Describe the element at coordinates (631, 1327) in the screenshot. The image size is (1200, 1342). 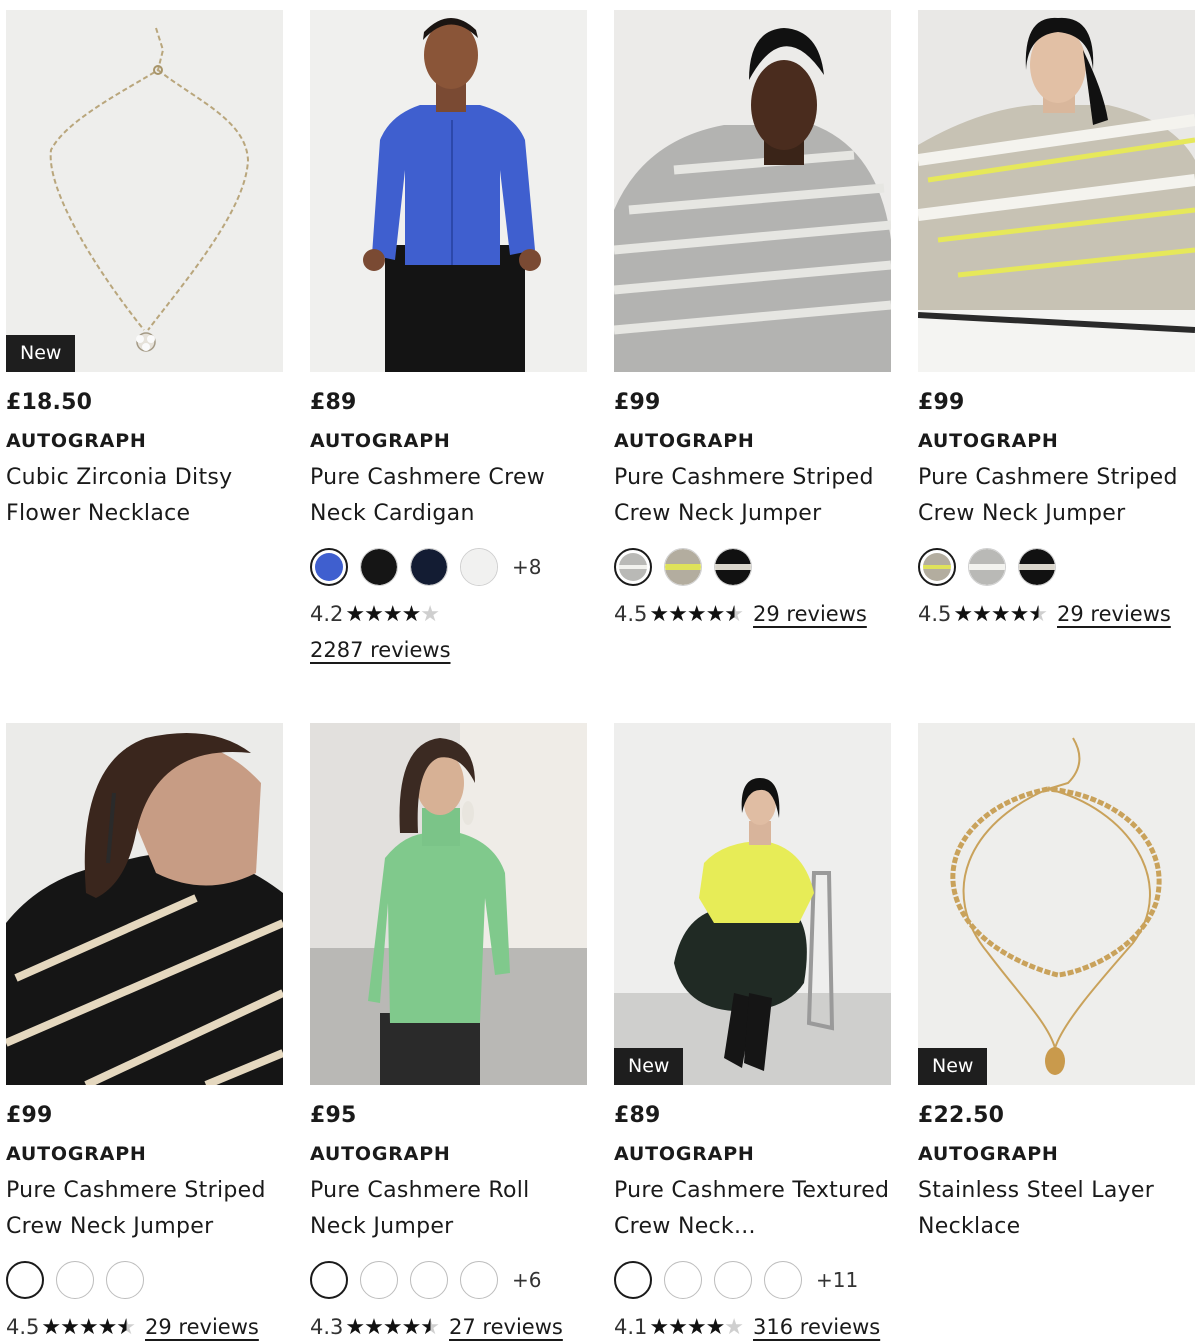
I see `rating-value: 4.1` at that location.